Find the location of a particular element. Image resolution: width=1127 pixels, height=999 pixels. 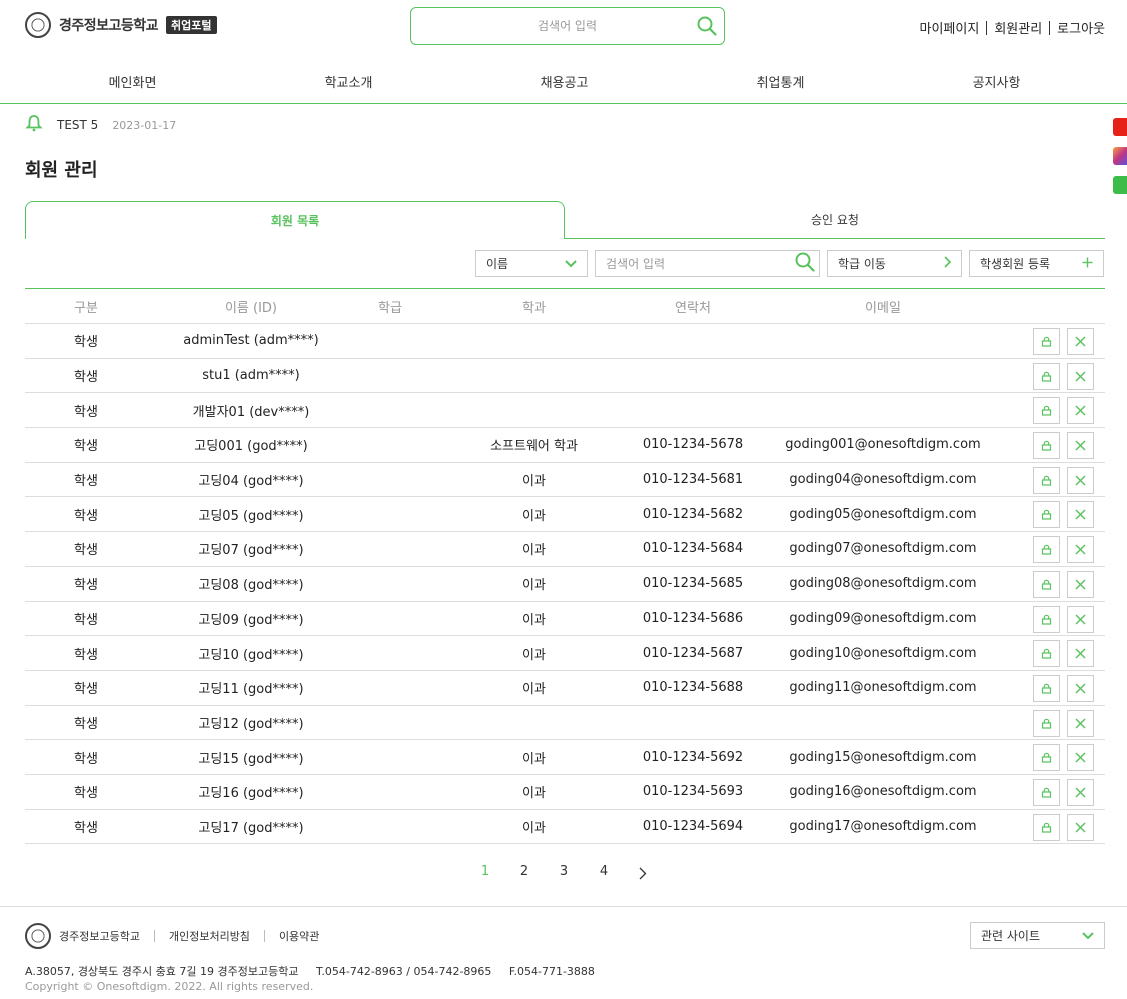

page-1: 1 is located at coordinates (485, 871).